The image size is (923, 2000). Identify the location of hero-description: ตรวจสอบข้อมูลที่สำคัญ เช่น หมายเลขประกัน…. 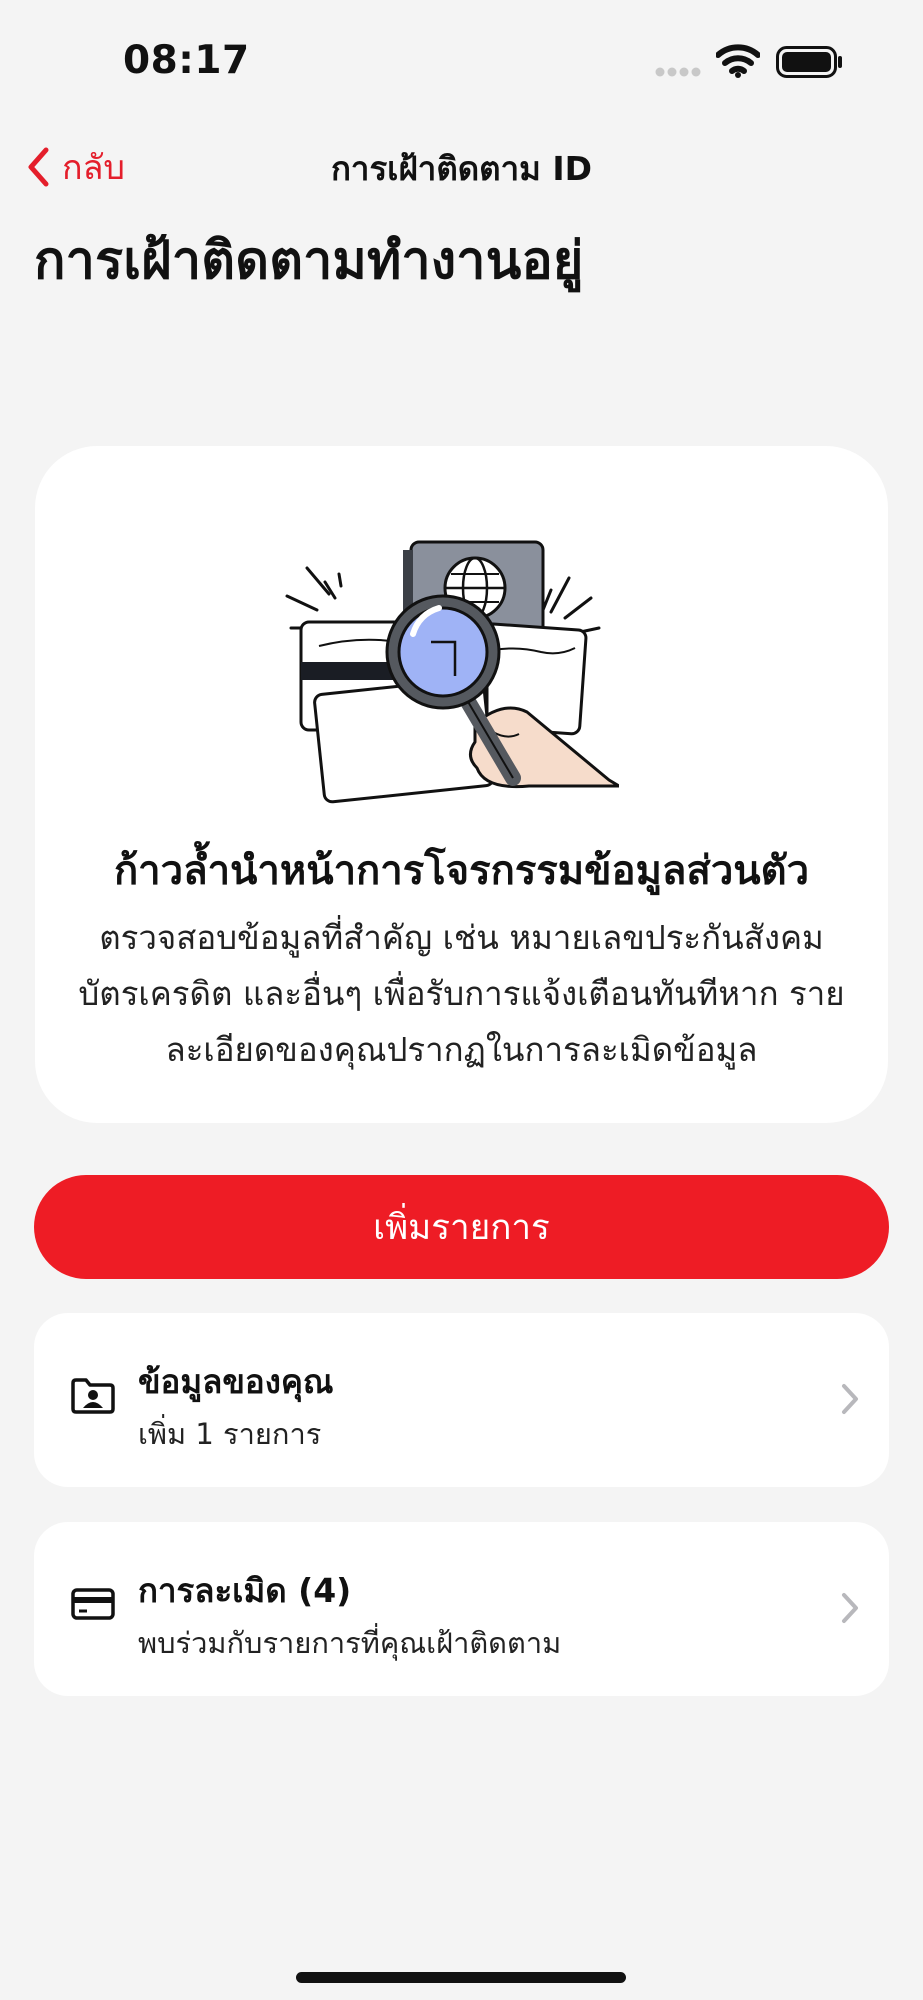
(461, 993).